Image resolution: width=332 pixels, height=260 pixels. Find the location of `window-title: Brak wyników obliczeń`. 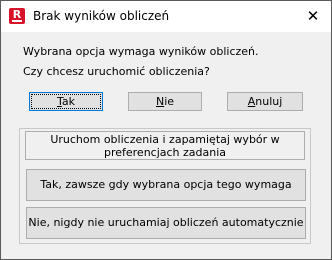

window-title: Brak wyników obliczeń is located at coordinates (101, 16).